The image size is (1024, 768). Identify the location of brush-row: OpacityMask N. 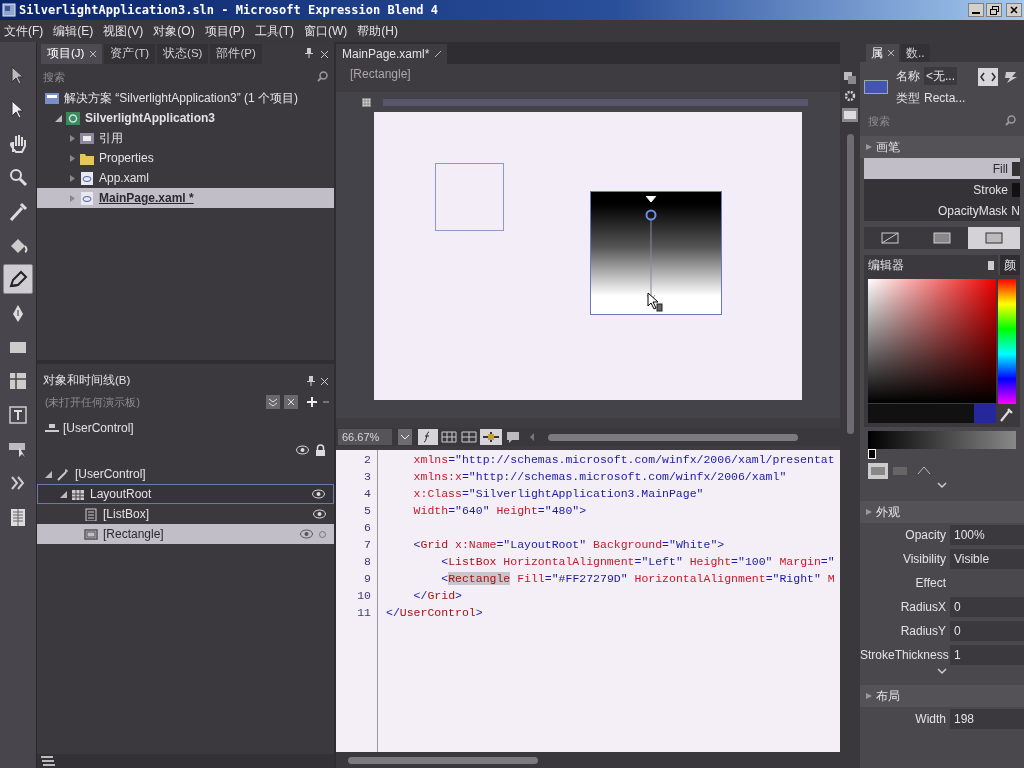
(942, 210).